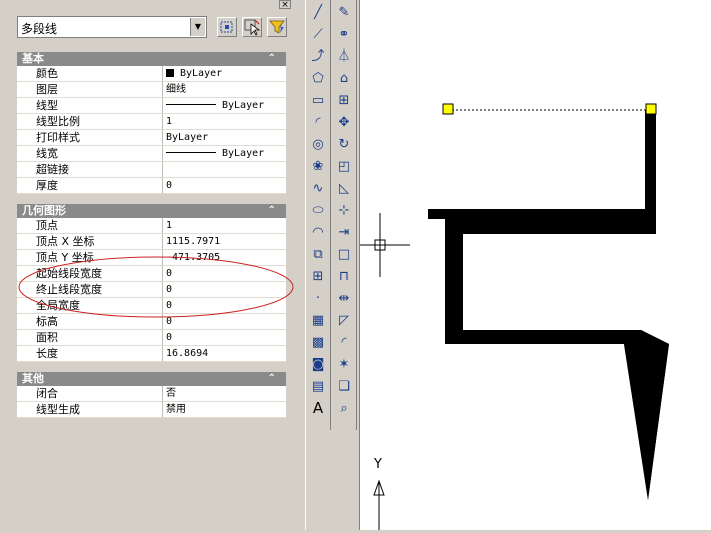  I want to click on section-title: 几何图形, so click(44, 210).